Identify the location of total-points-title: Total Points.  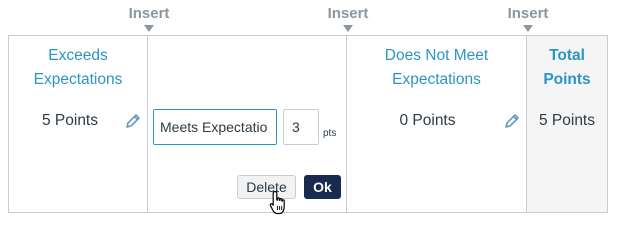
(567, 67).